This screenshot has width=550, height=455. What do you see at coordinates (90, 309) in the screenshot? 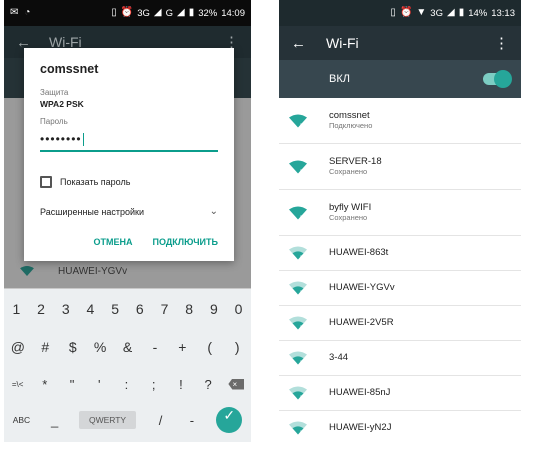
I see `key: 4` at bounding box center [90, 309].